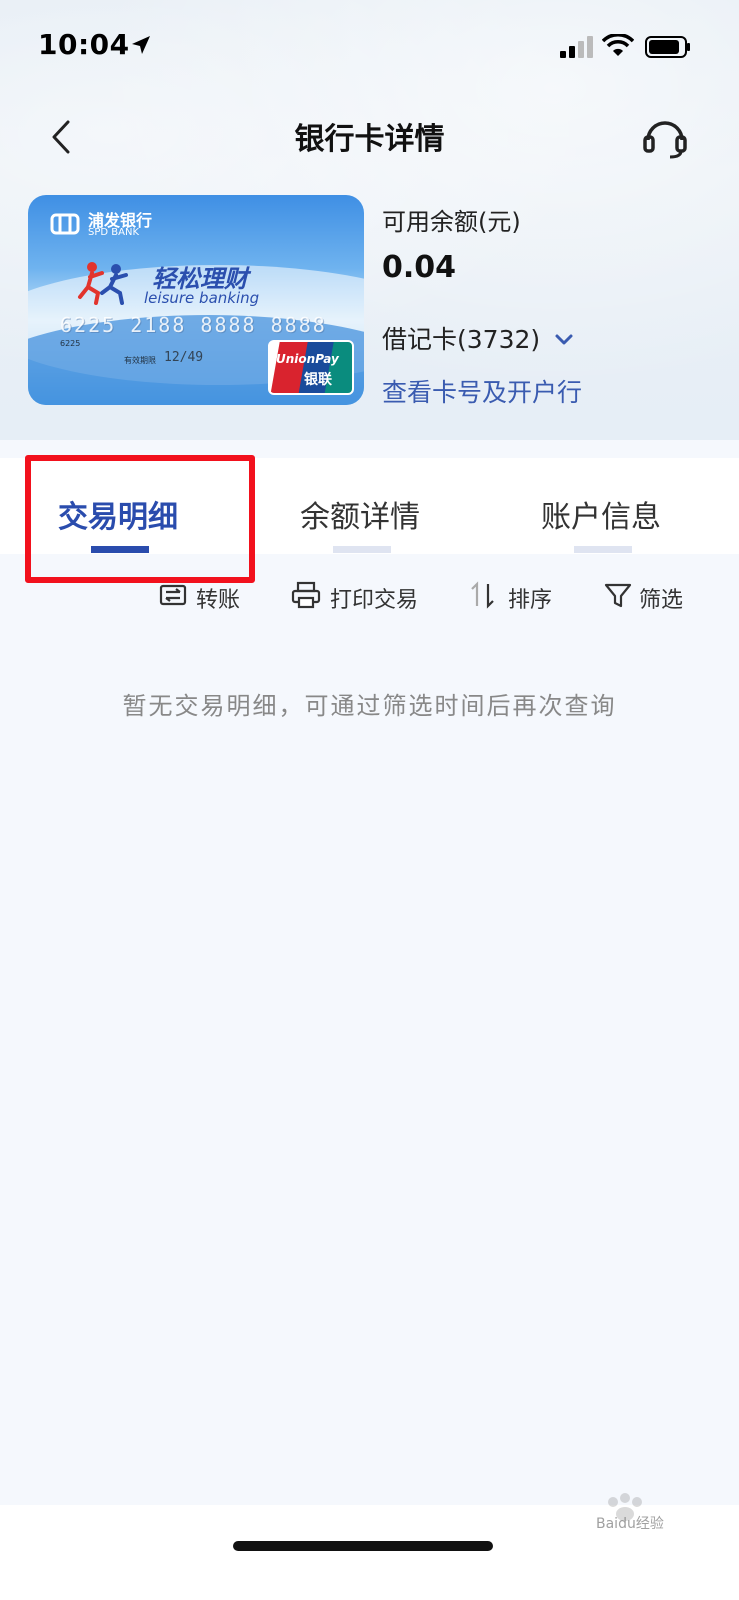 This screenshot has width=739, height=1600. What do you see at coordinates (482, 595) in the screenshot?
I see `sort-icon` at bounding box center [482, 595].